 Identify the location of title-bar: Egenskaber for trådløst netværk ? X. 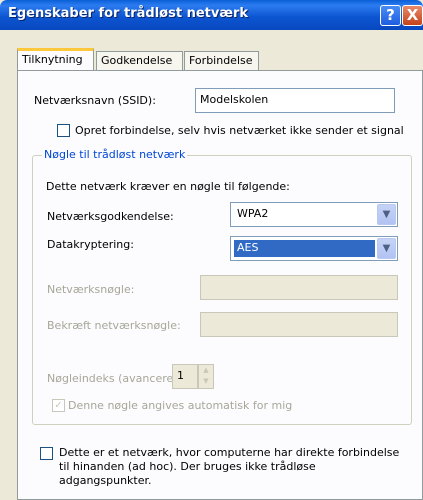
(211, 15).